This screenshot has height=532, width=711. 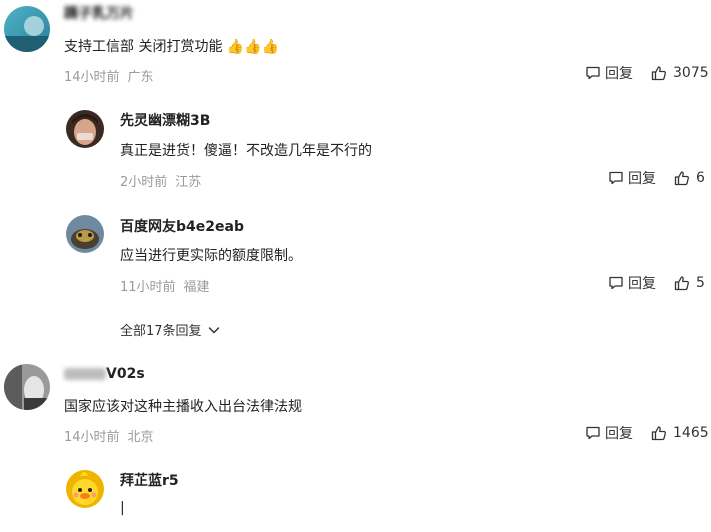 I want to click on reply-text: 真正是进货！傻逼！不改造几年是不行的, so click(x=246, y=151).